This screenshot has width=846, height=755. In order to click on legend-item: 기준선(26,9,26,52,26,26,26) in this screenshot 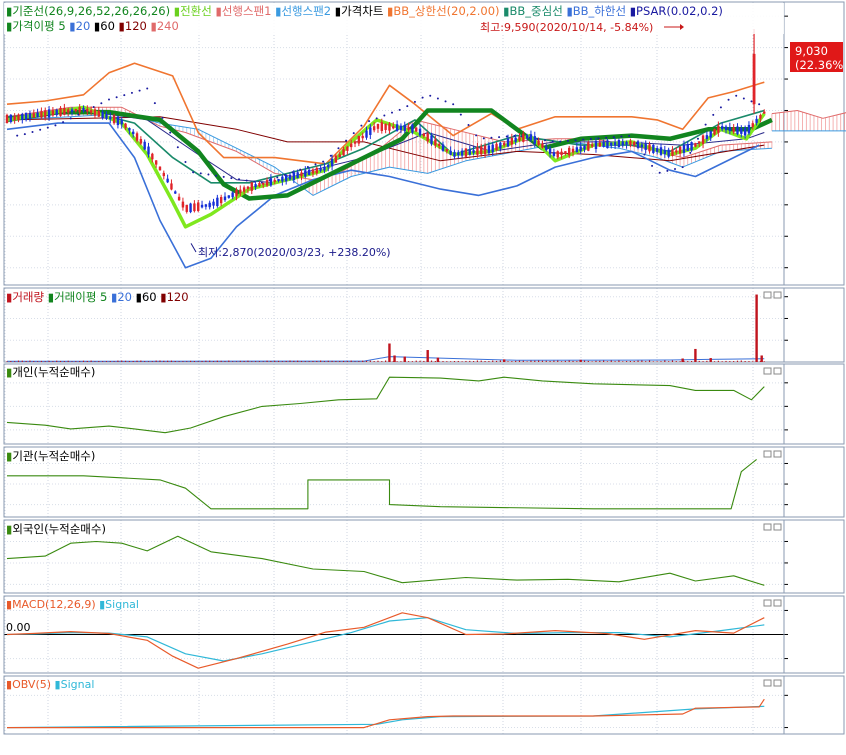, I will do `click(91, 11)`.